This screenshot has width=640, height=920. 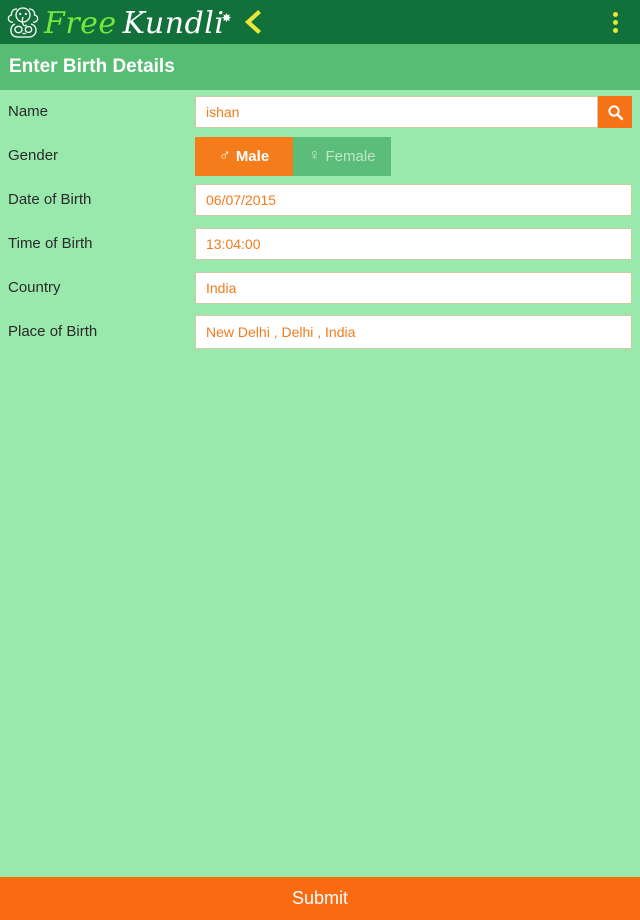 I want to click on brand-title: Free Kundli✸, so click(x=138, y=21).